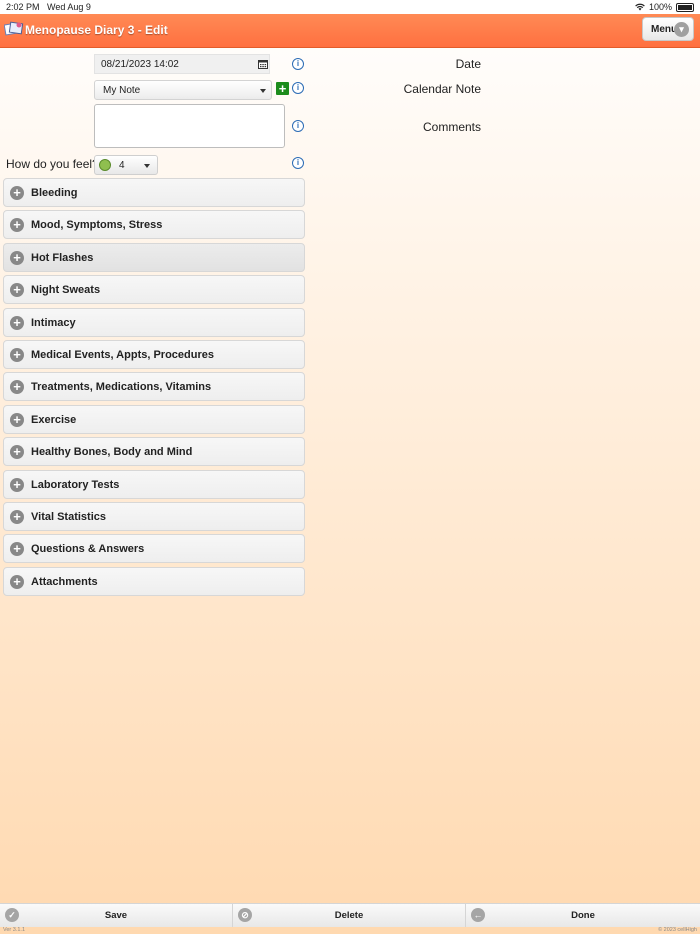 Image resolution: width=700 pixels, height=934 pixels. What do you see at coordinates (468, 64) in the screenshot?
I see `date-label: Date` at bounding box center [468, 64].